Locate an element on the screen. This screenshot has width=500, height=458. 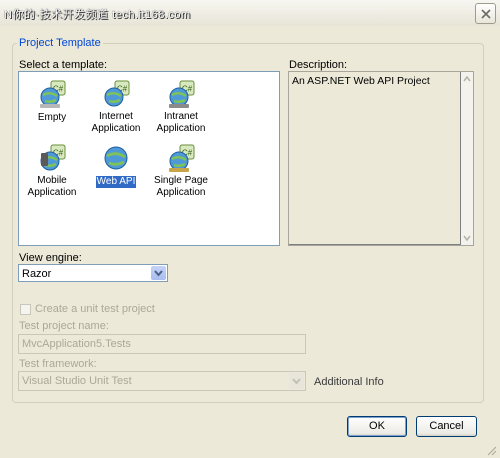
test-project-name-label: Test project name: is located at coordinates (64, 326).